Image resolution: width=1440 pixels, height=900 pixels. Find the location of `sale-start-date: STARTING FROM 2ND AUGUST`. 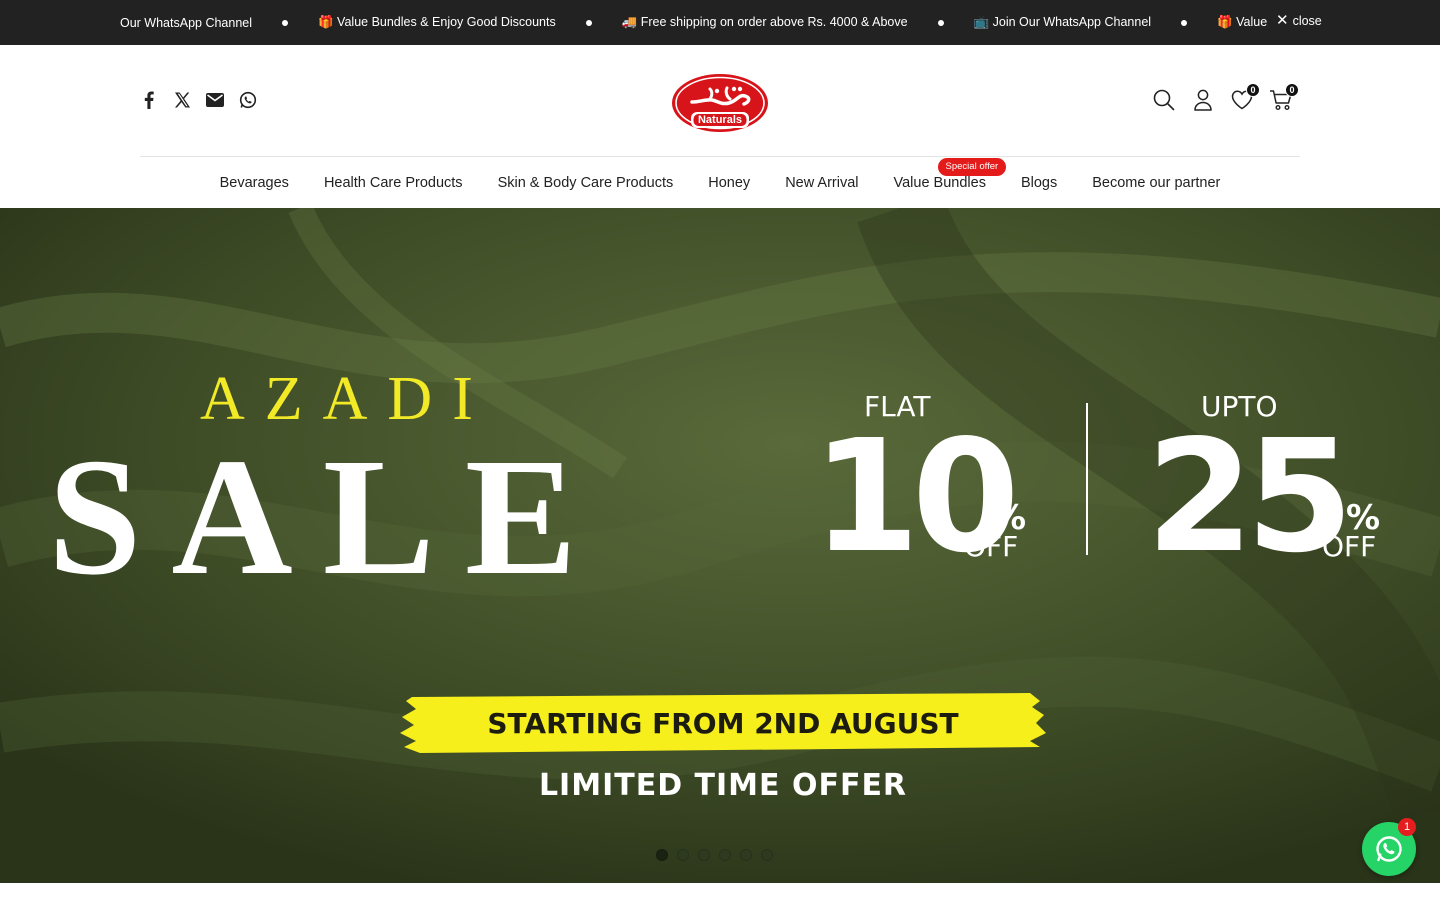

sale-start-date: STARTING FROM 2ND AUGUST is located at coordinates (723, 723).